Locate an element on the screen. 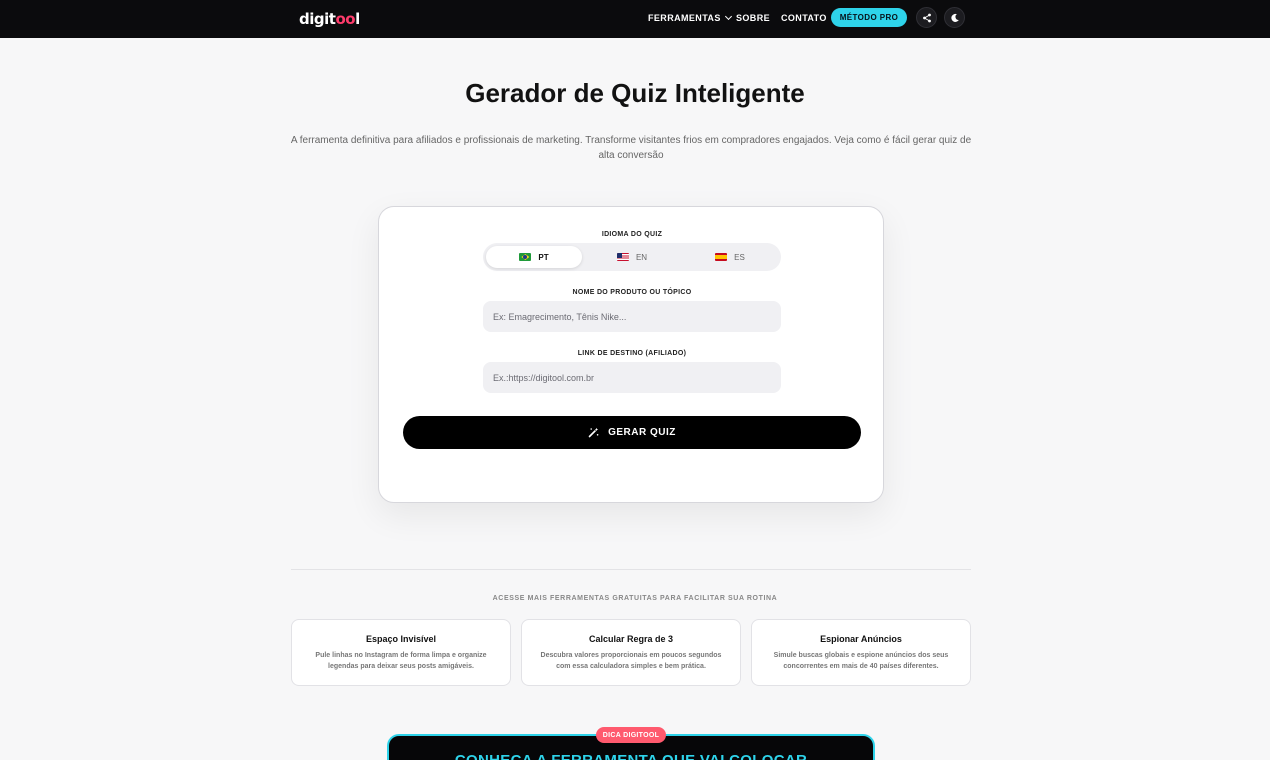 This screenshot has height=760, width=1270. nav-ferramentas-dropdown: FERRAMENTAS is located at coordinates (690, 17).